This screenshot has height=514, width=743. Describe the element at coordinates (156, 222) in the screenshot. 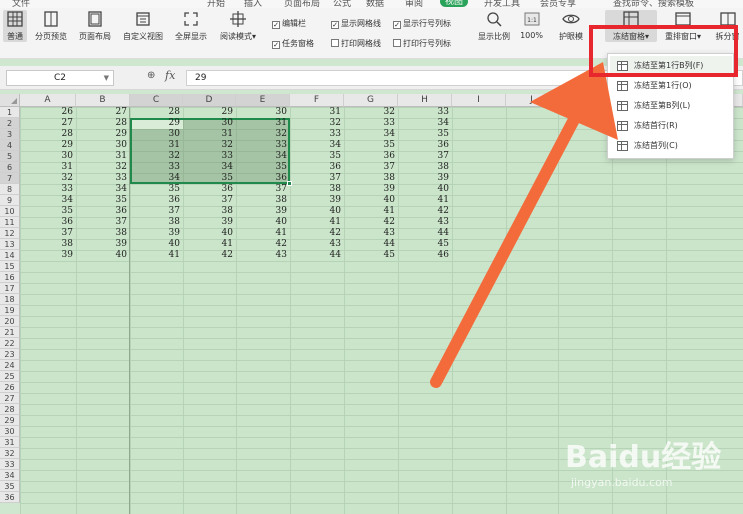

I see `cell-c11: 38` at that location.